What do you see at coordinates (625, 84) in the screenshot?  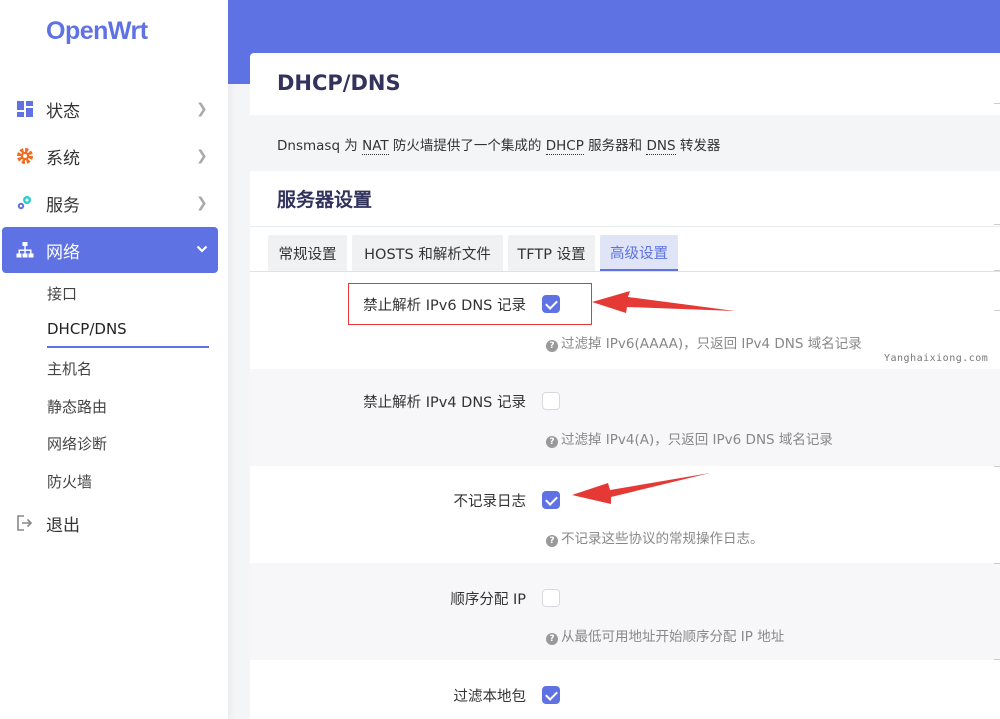 I see `page-title-card: DHCP/DNS` at bounding box center [625, 84].